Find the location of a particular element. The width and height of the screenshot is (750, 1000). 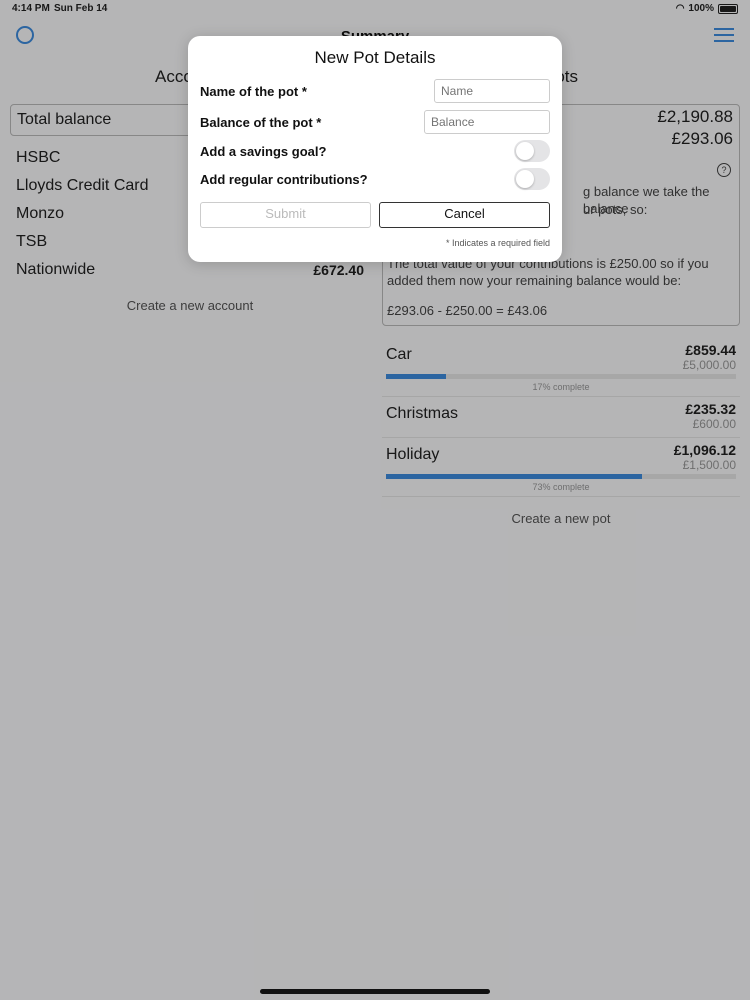

contributions-toggle is located at coordinates (532, 179).